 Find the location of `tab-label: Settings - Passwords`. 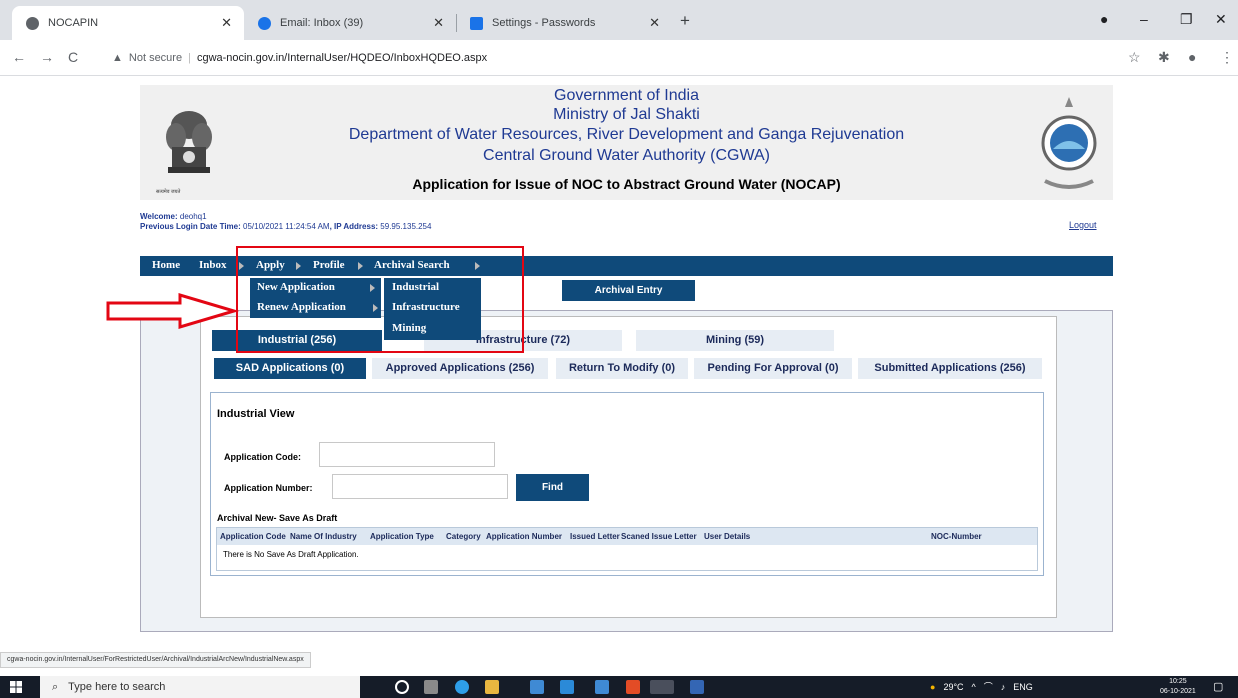

tab-label: Settings - Passwords is located at coordinates (544, 23).